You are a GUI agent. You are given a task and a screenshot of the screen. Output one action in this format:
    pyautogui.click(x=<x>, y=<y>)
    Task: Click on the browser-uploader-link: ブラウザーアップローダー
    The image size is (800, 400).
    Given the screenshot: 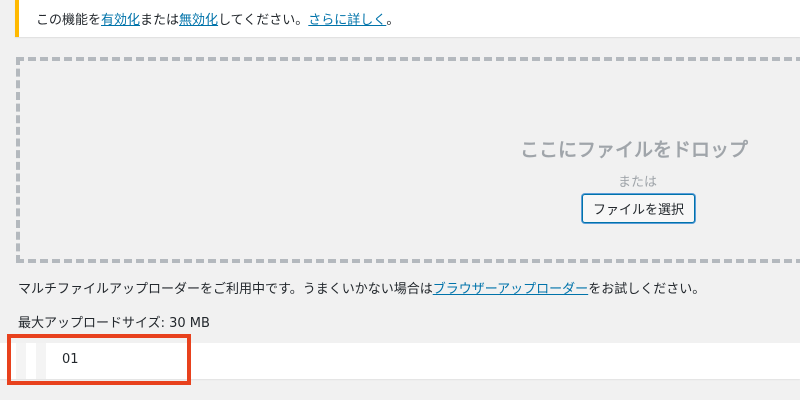 What is the action you would take?
    pyautogui.click(x=510, y=289)
    